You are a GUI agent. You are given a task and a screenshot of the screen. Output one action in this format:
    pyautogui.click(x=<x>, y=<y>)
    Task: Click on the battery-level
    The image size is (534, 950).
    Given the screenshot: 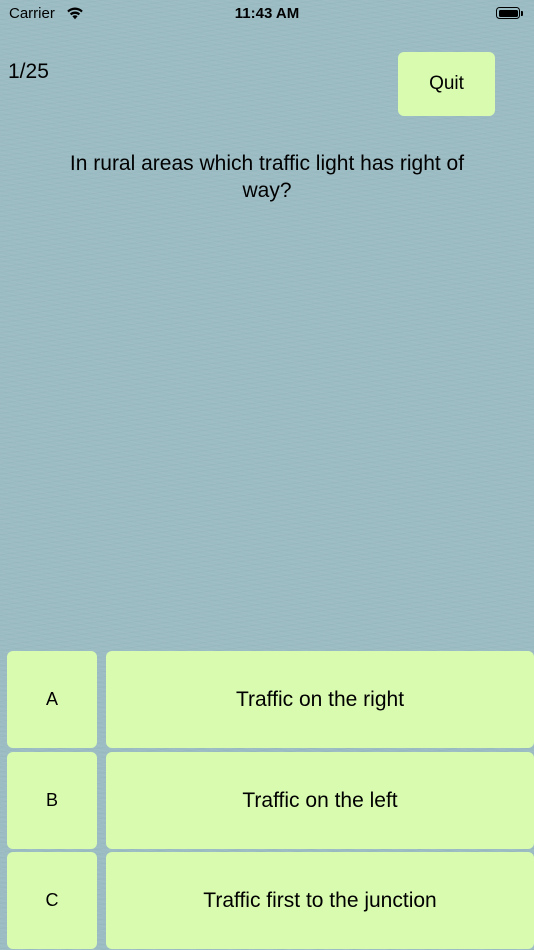 What is the action you would take?
    pyautogui.click(x=508, y=13)
    